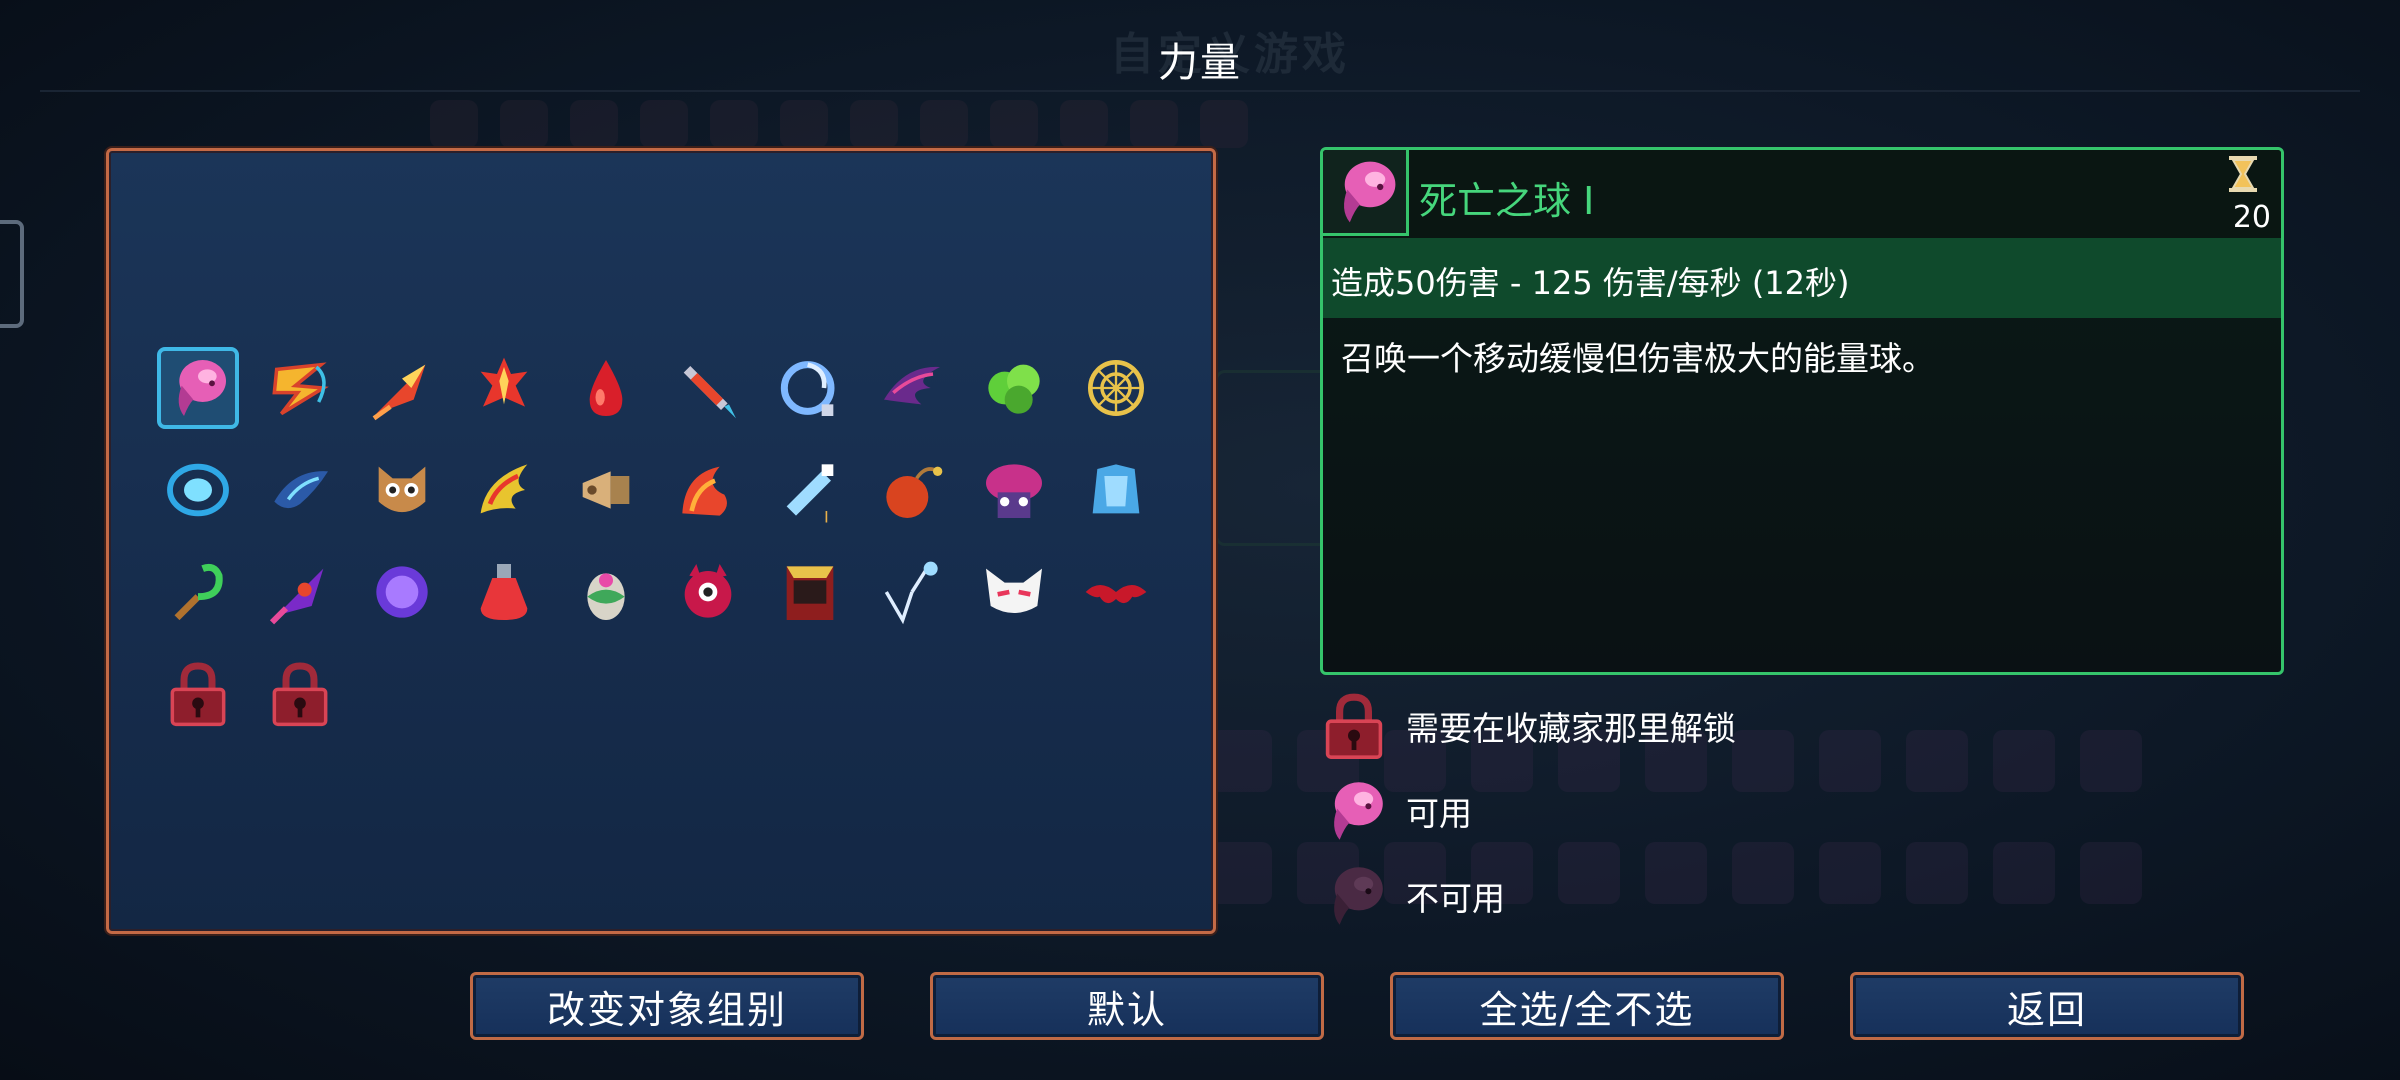 This screenshot has width=2400, height=1080. Describe the element at coordinates (1571, 728) in the screenshot. I see `legend-locked-label: 需要在收藏家那里解锁` at that location.